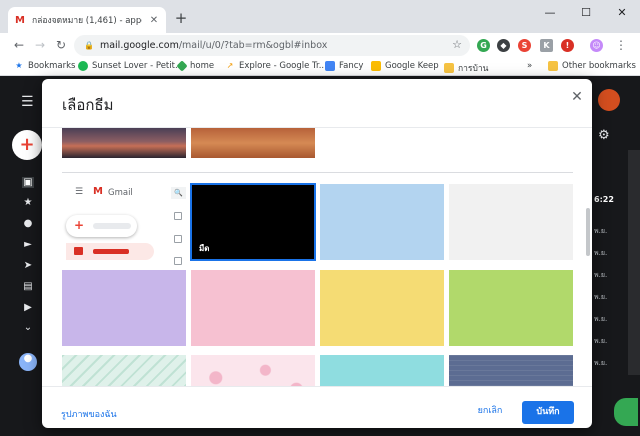  I want to click on label-icon: ▶, so click(28, 307).